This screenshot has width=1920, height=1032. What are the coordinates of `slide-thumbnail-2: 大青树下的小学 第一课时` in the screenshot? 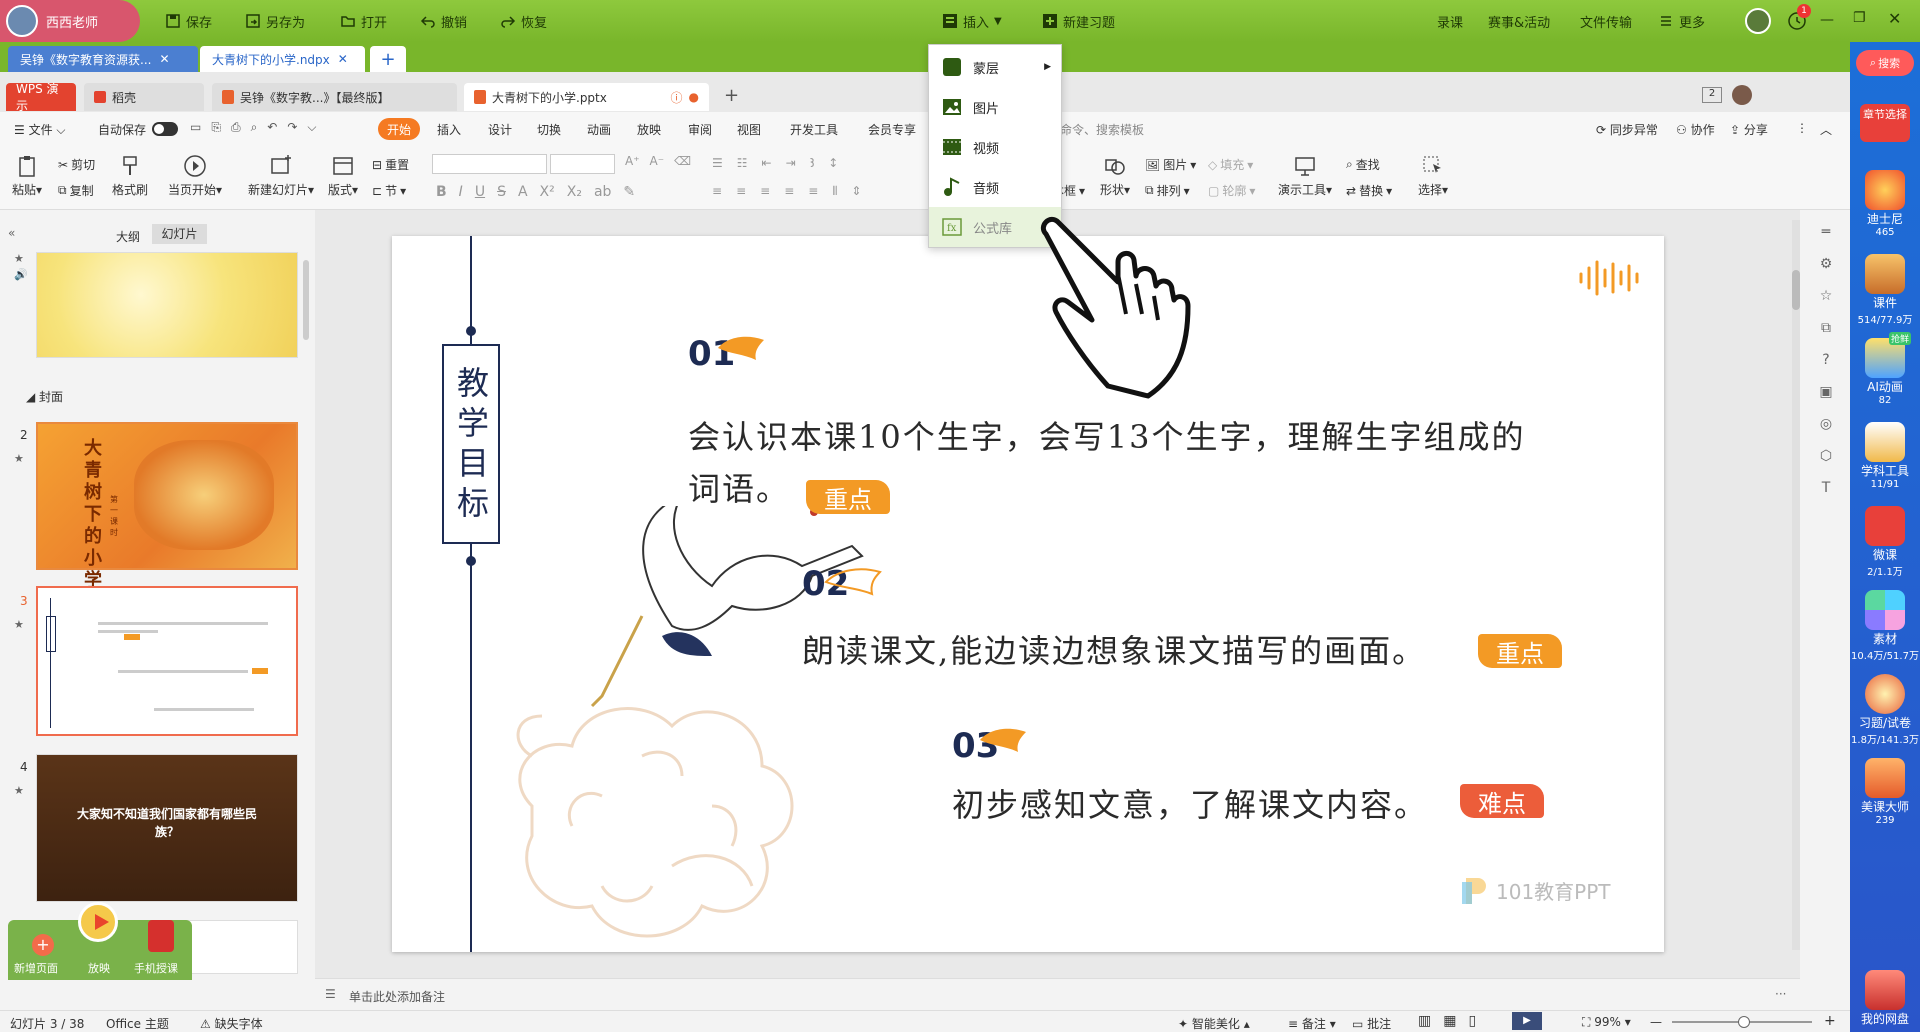 It's located at (167, 506).